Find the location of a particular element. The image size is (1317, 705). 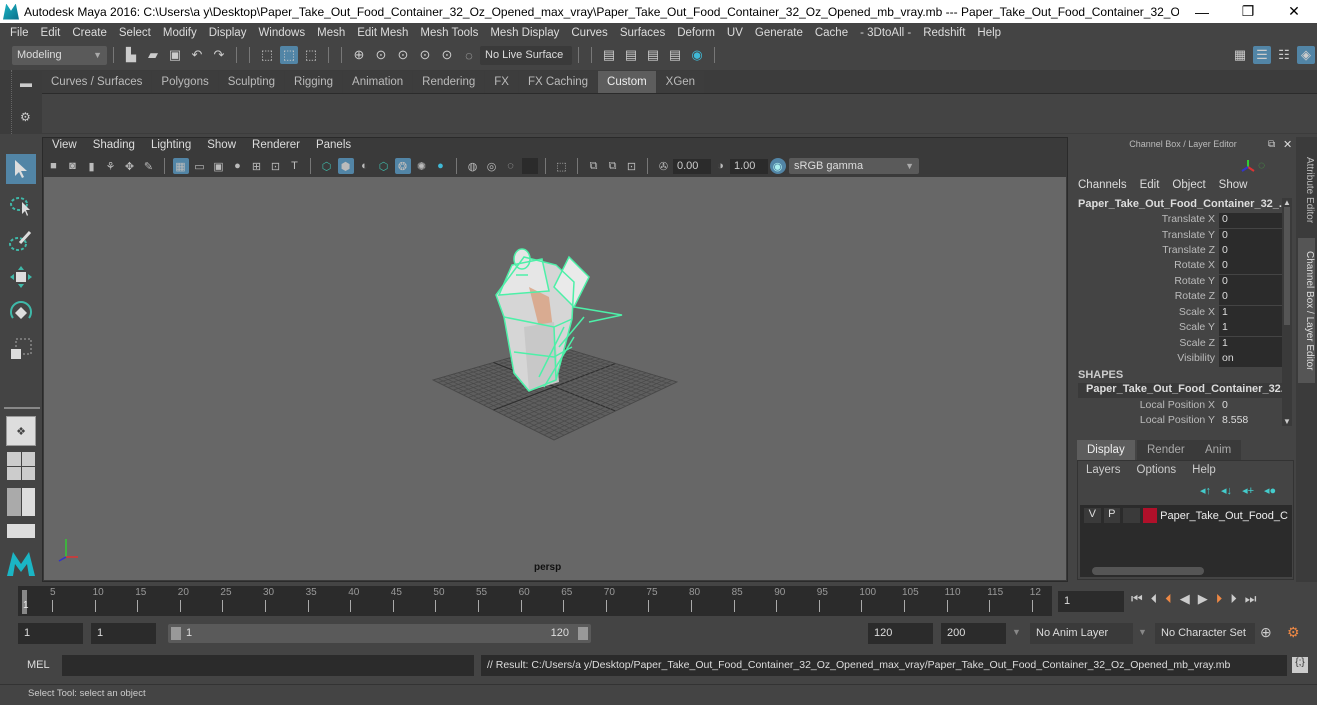

resolution-gate-icon: ▣ is located at coordinates (219, 166).